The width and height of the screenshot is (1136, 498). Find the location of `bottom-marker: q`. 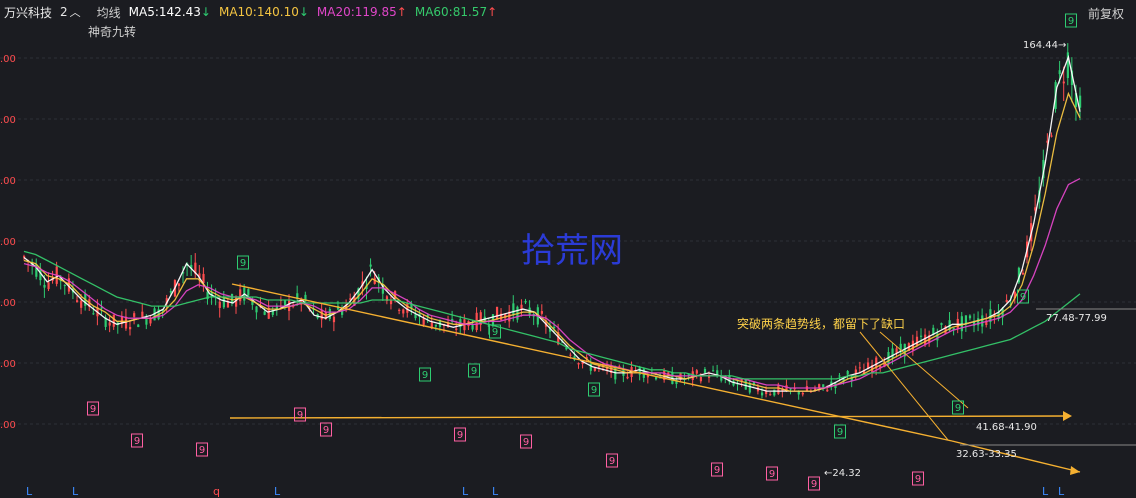

bottom-marker: q is located at coordinates (216, 491).